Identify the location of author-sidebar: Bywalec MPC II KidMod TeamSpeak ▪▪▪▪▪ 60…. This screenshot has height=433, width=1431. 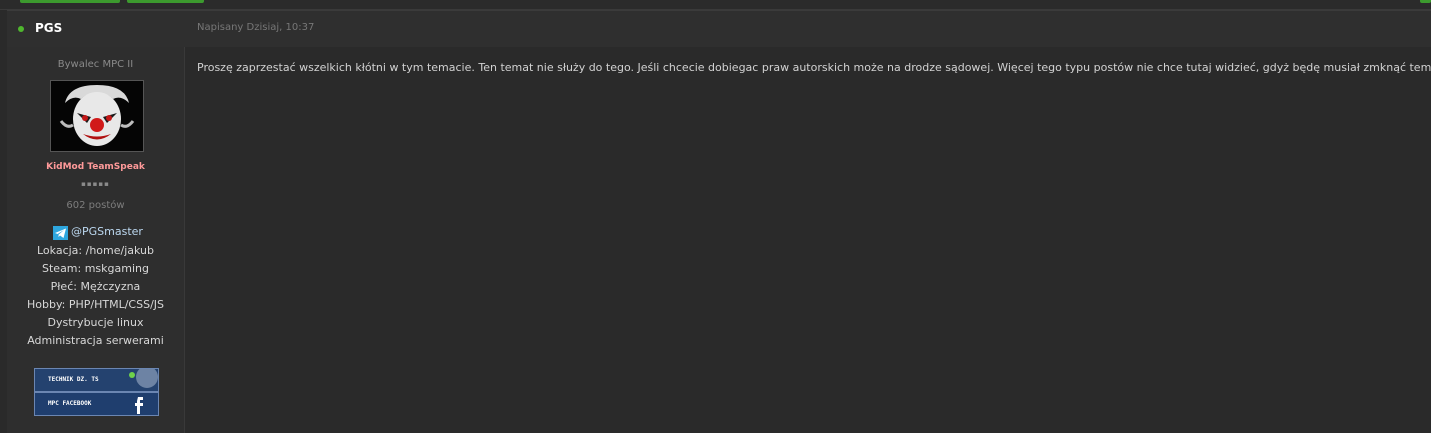
(96, 240).